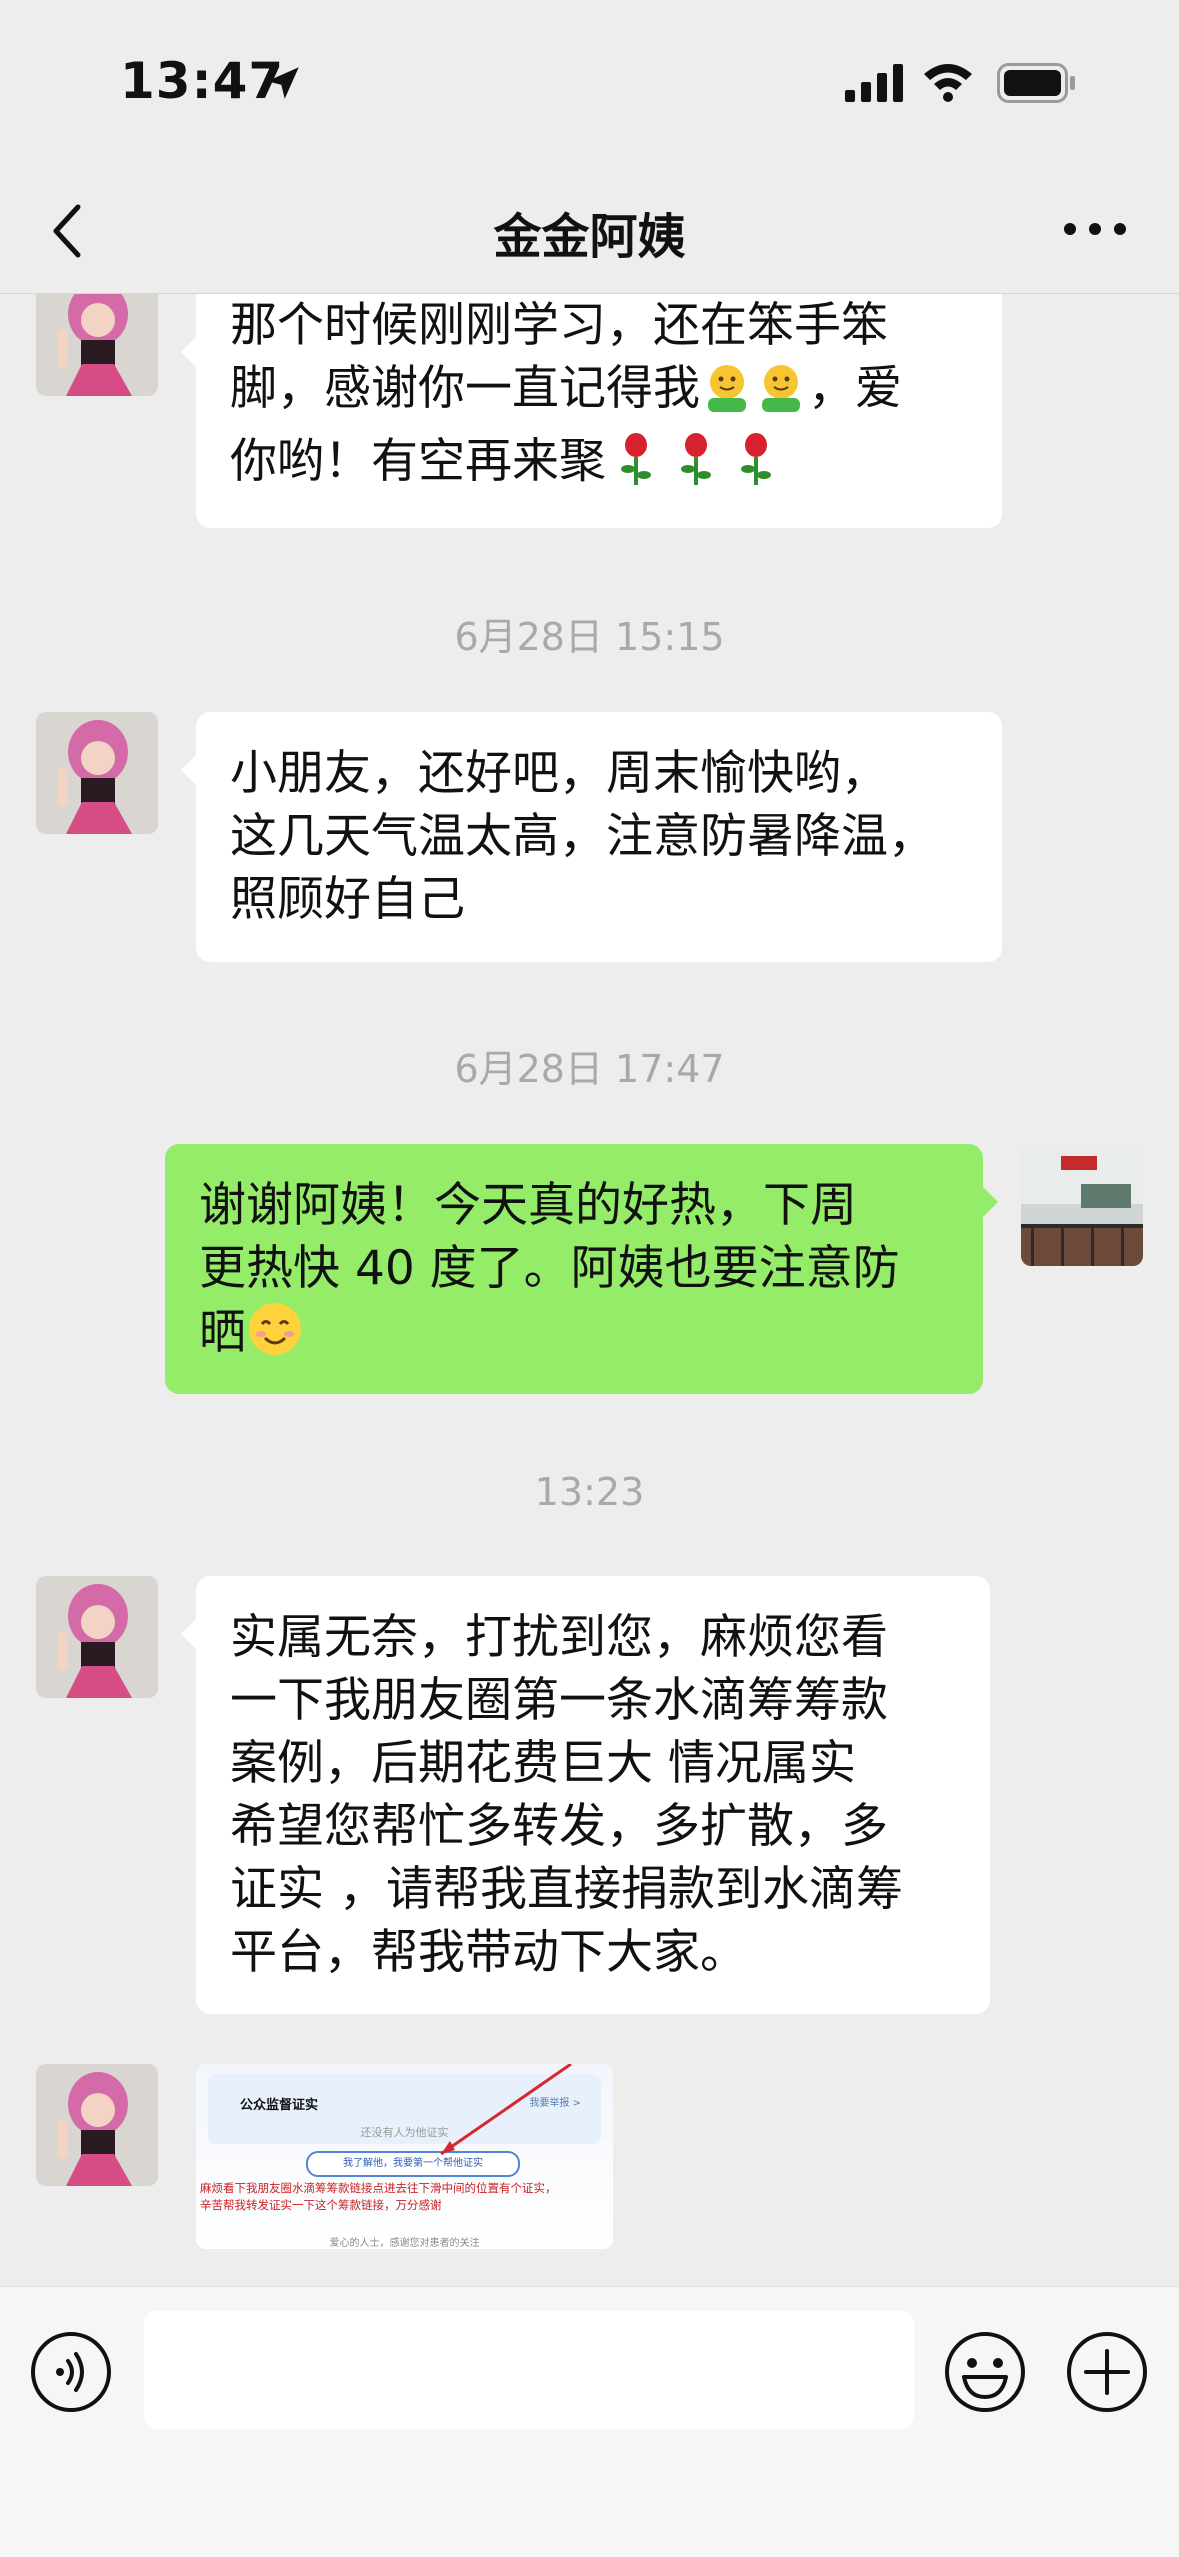 This screenshot has height=2557, width=1179. What do you see at coordinates (283, 83) in the screenshot?
I see `location-arrow-icon` at bounding box center [283, 83].